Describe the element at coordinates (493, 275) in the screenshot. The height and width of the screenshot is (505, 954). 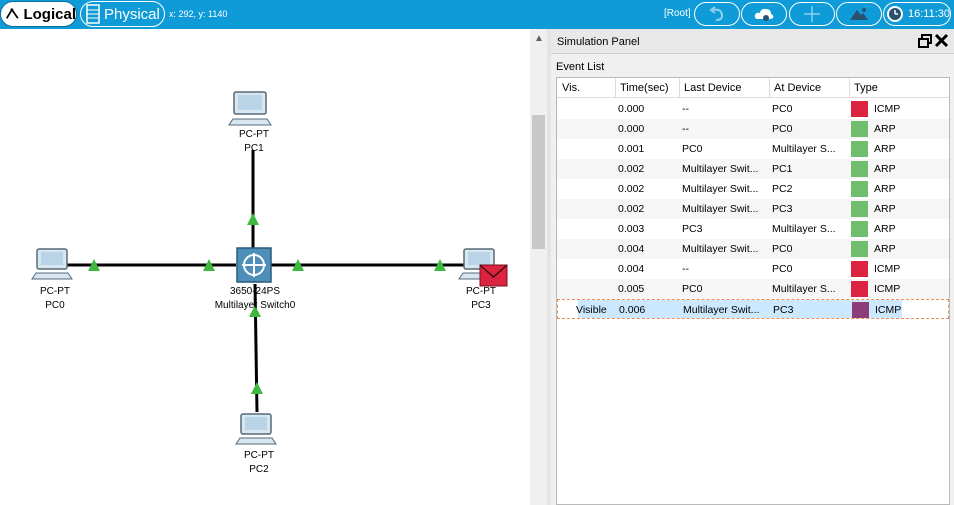
I see `icmp-packet-envelope-icon` at that location.